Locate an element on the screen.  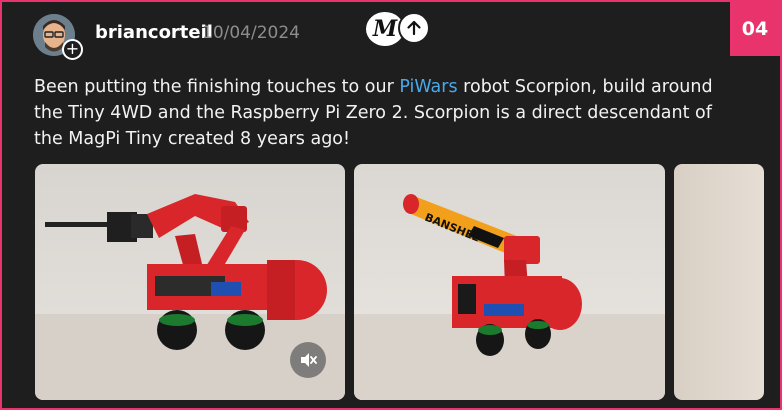
mute-icon is located at coordinates (309, 360).